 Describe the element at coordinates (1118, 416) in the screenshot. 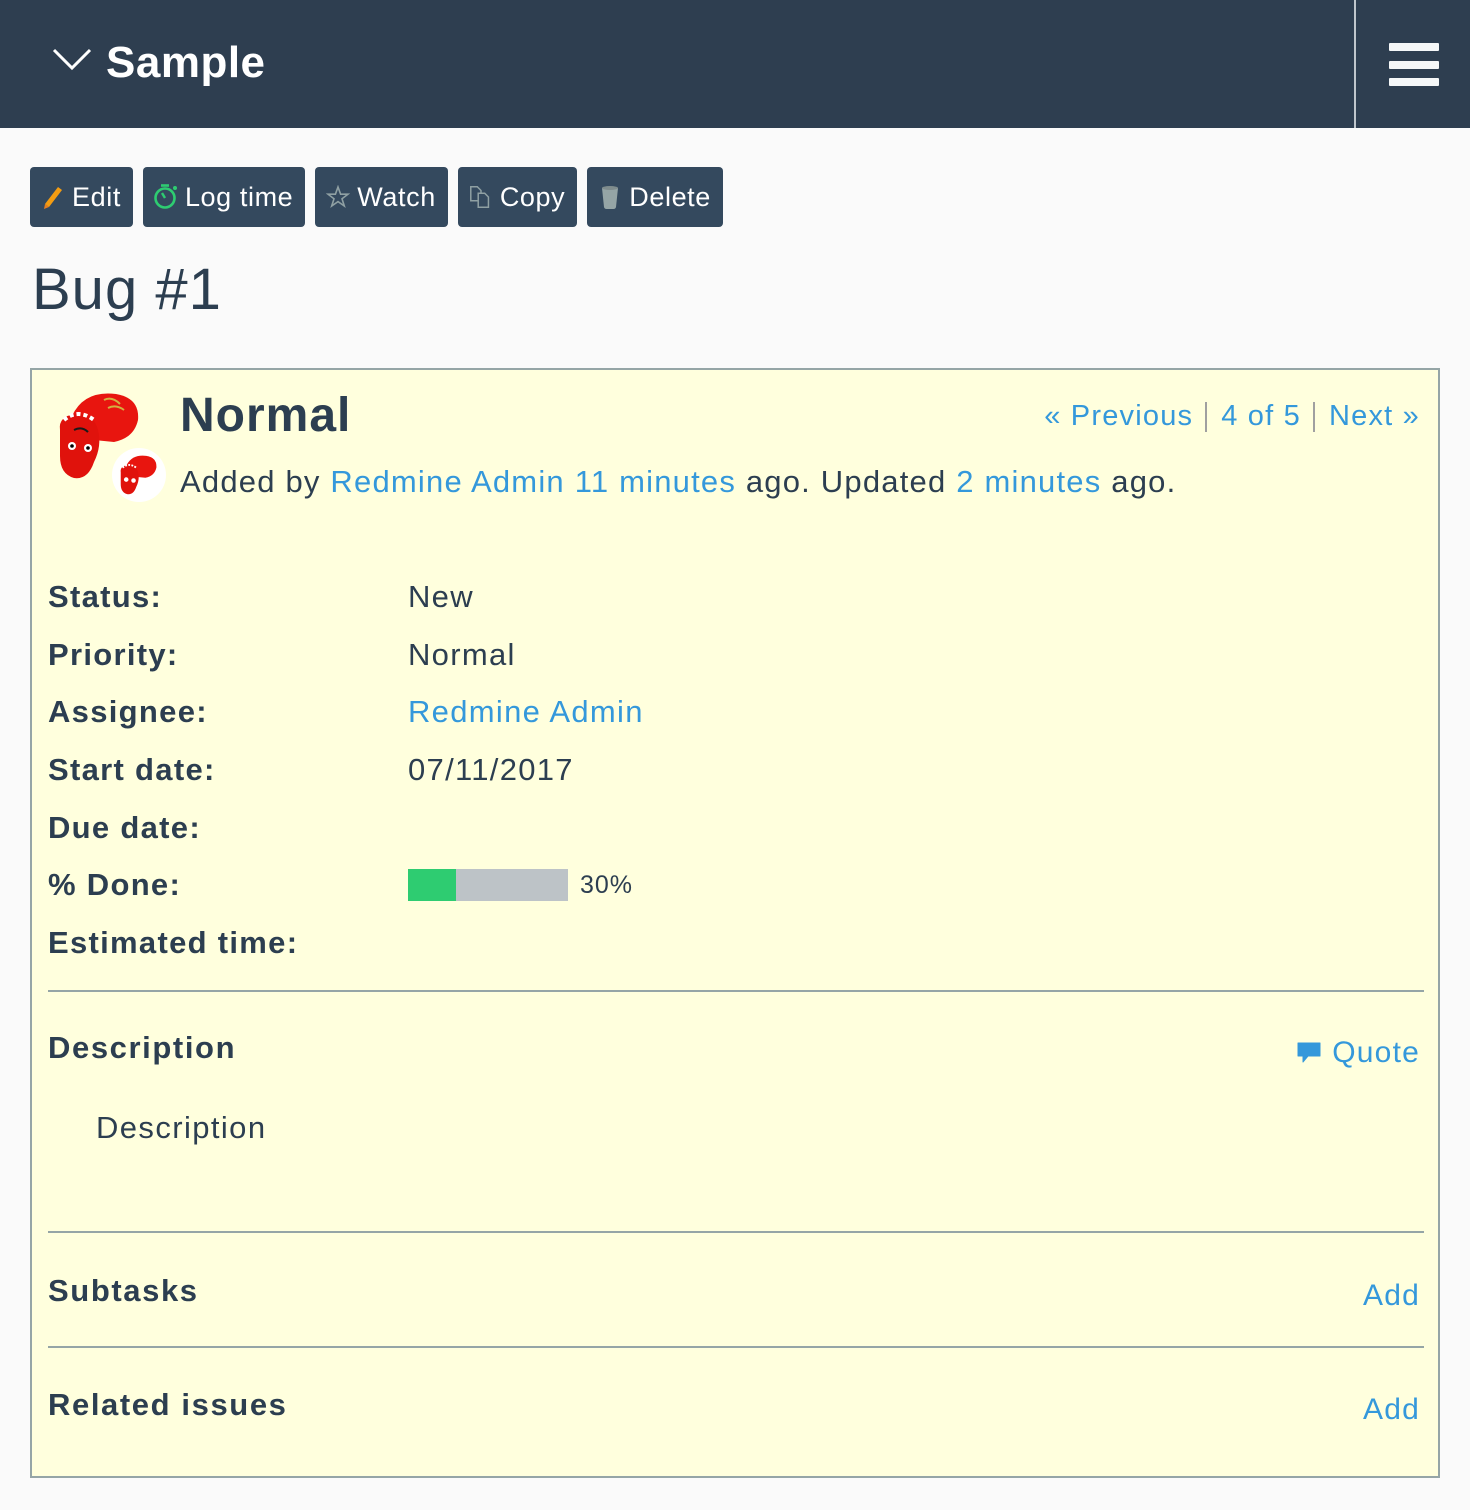

I see `previous-issue-link: « Previous` at that location.